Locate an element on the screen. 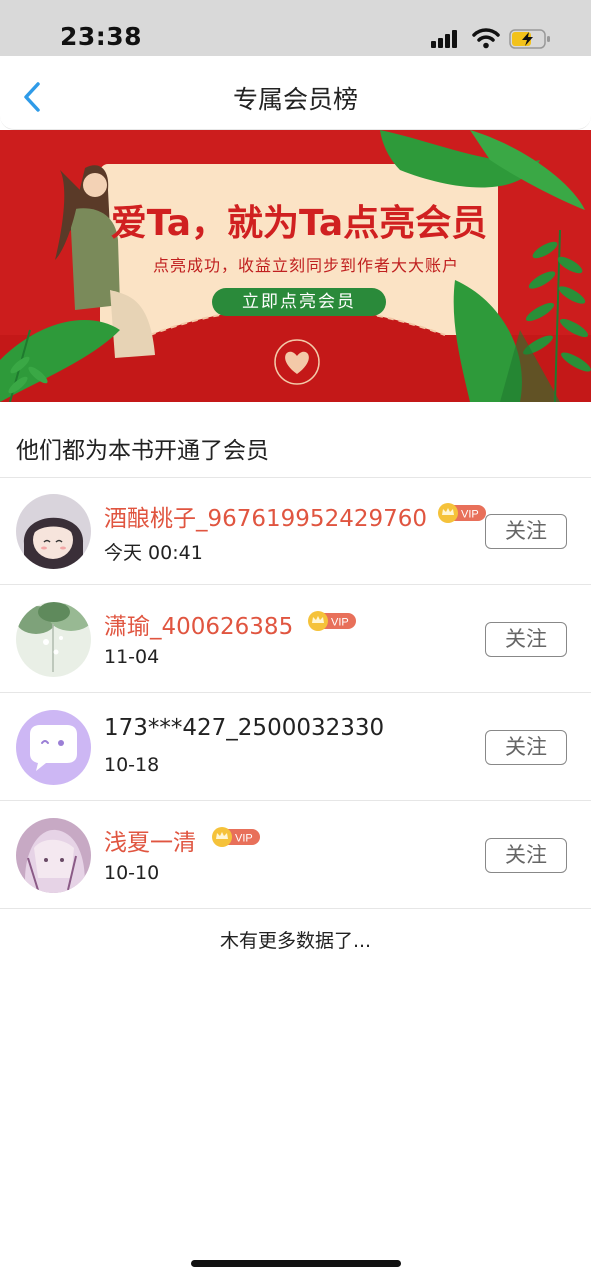  status-time: 23:38 is located at coordinates (101, 36).